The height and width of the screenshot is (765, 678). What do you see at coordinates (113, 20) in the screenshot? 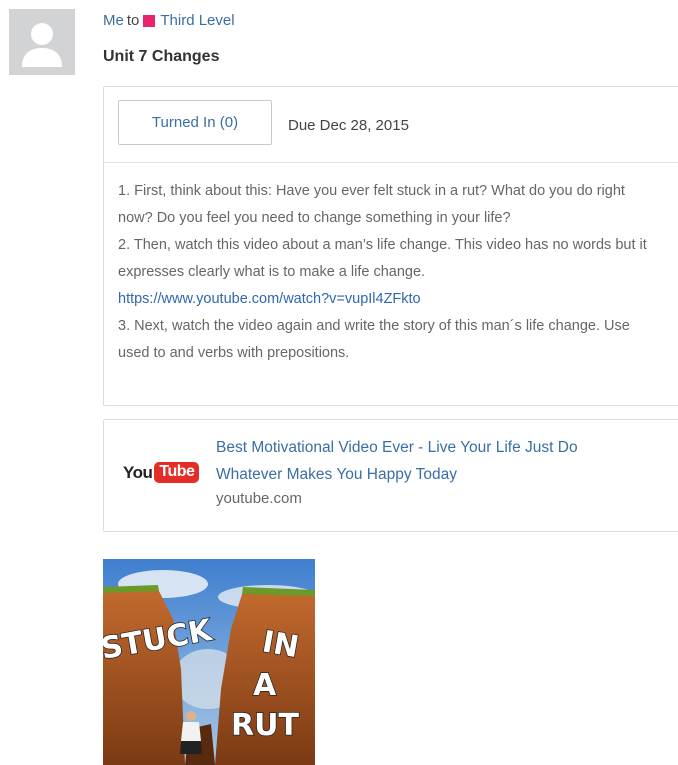
I see `author-link: Me` at bounding box center [113, 20].